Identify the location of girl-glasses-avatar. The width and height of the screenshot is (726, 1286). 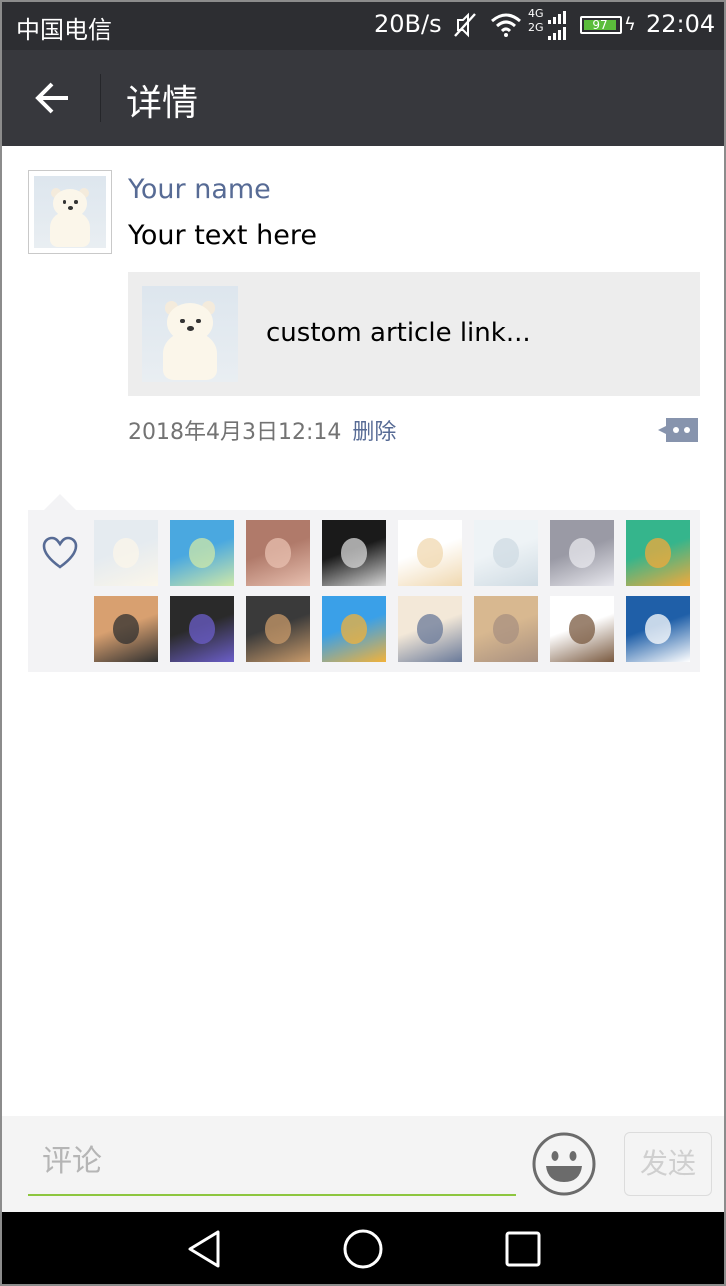
(278, 553).